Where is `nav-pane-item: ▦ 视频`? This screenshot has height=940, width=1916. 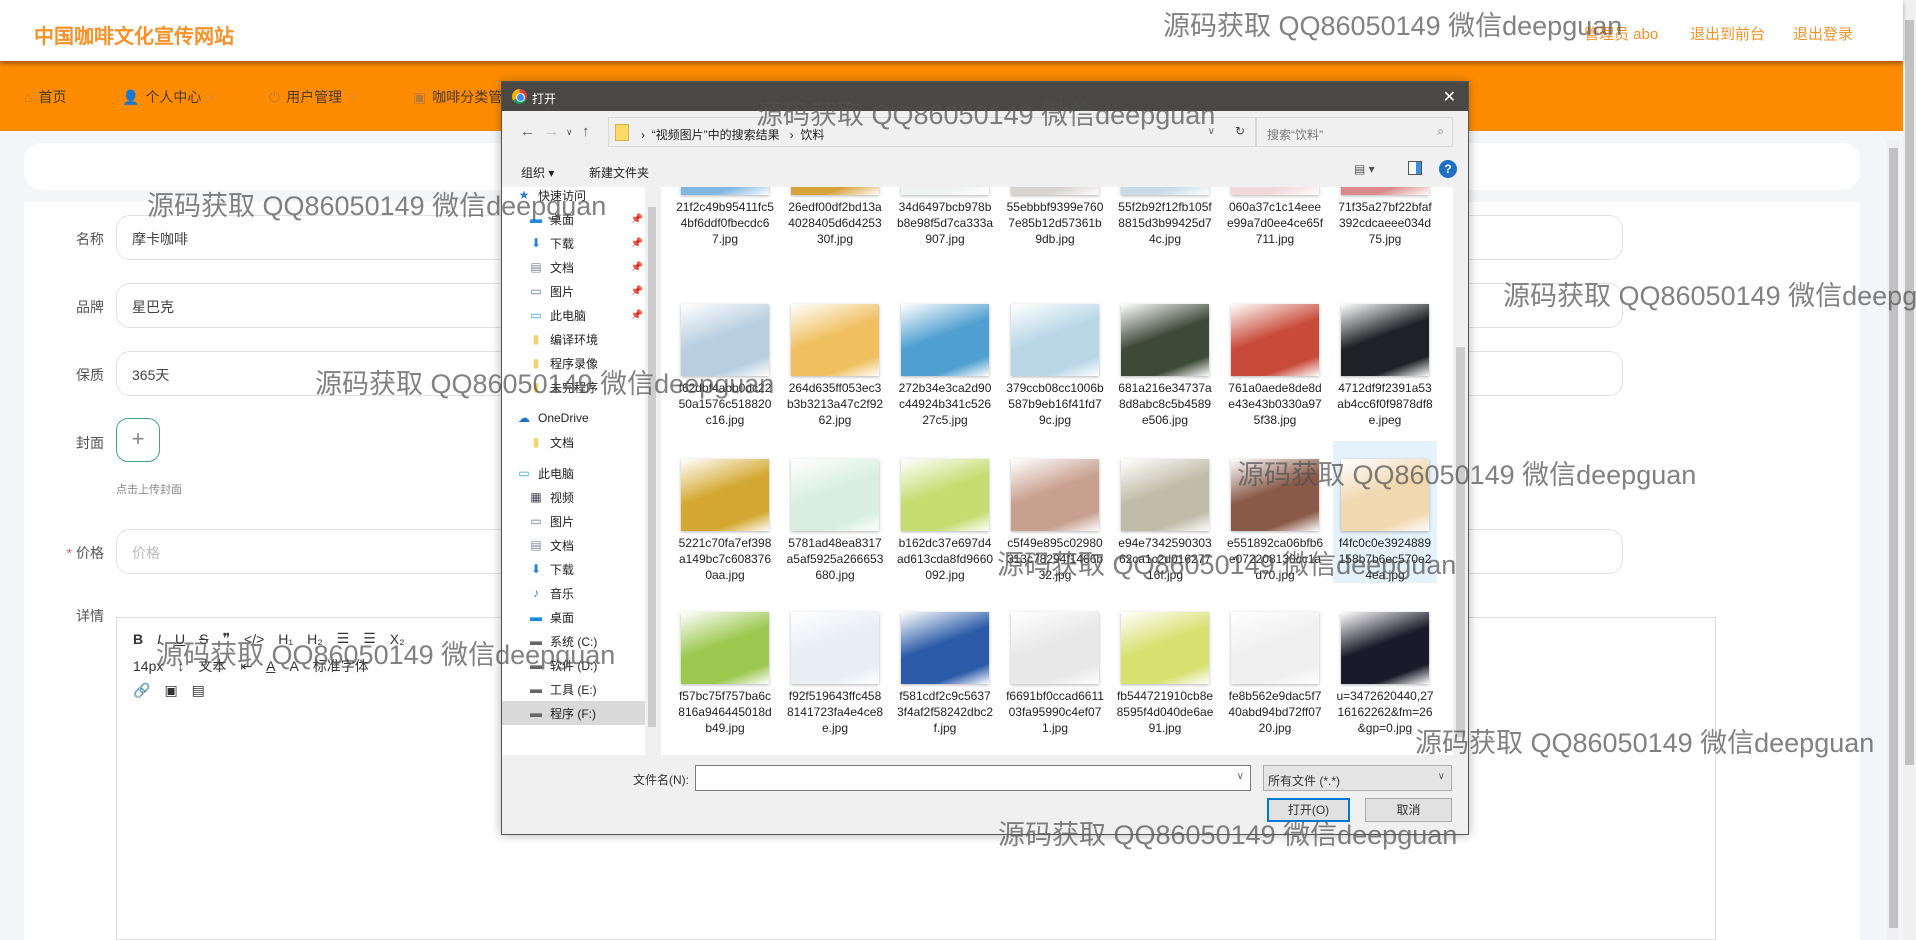
nav-pane-item: ▦ 视频 is located at coordinates (590, 497).